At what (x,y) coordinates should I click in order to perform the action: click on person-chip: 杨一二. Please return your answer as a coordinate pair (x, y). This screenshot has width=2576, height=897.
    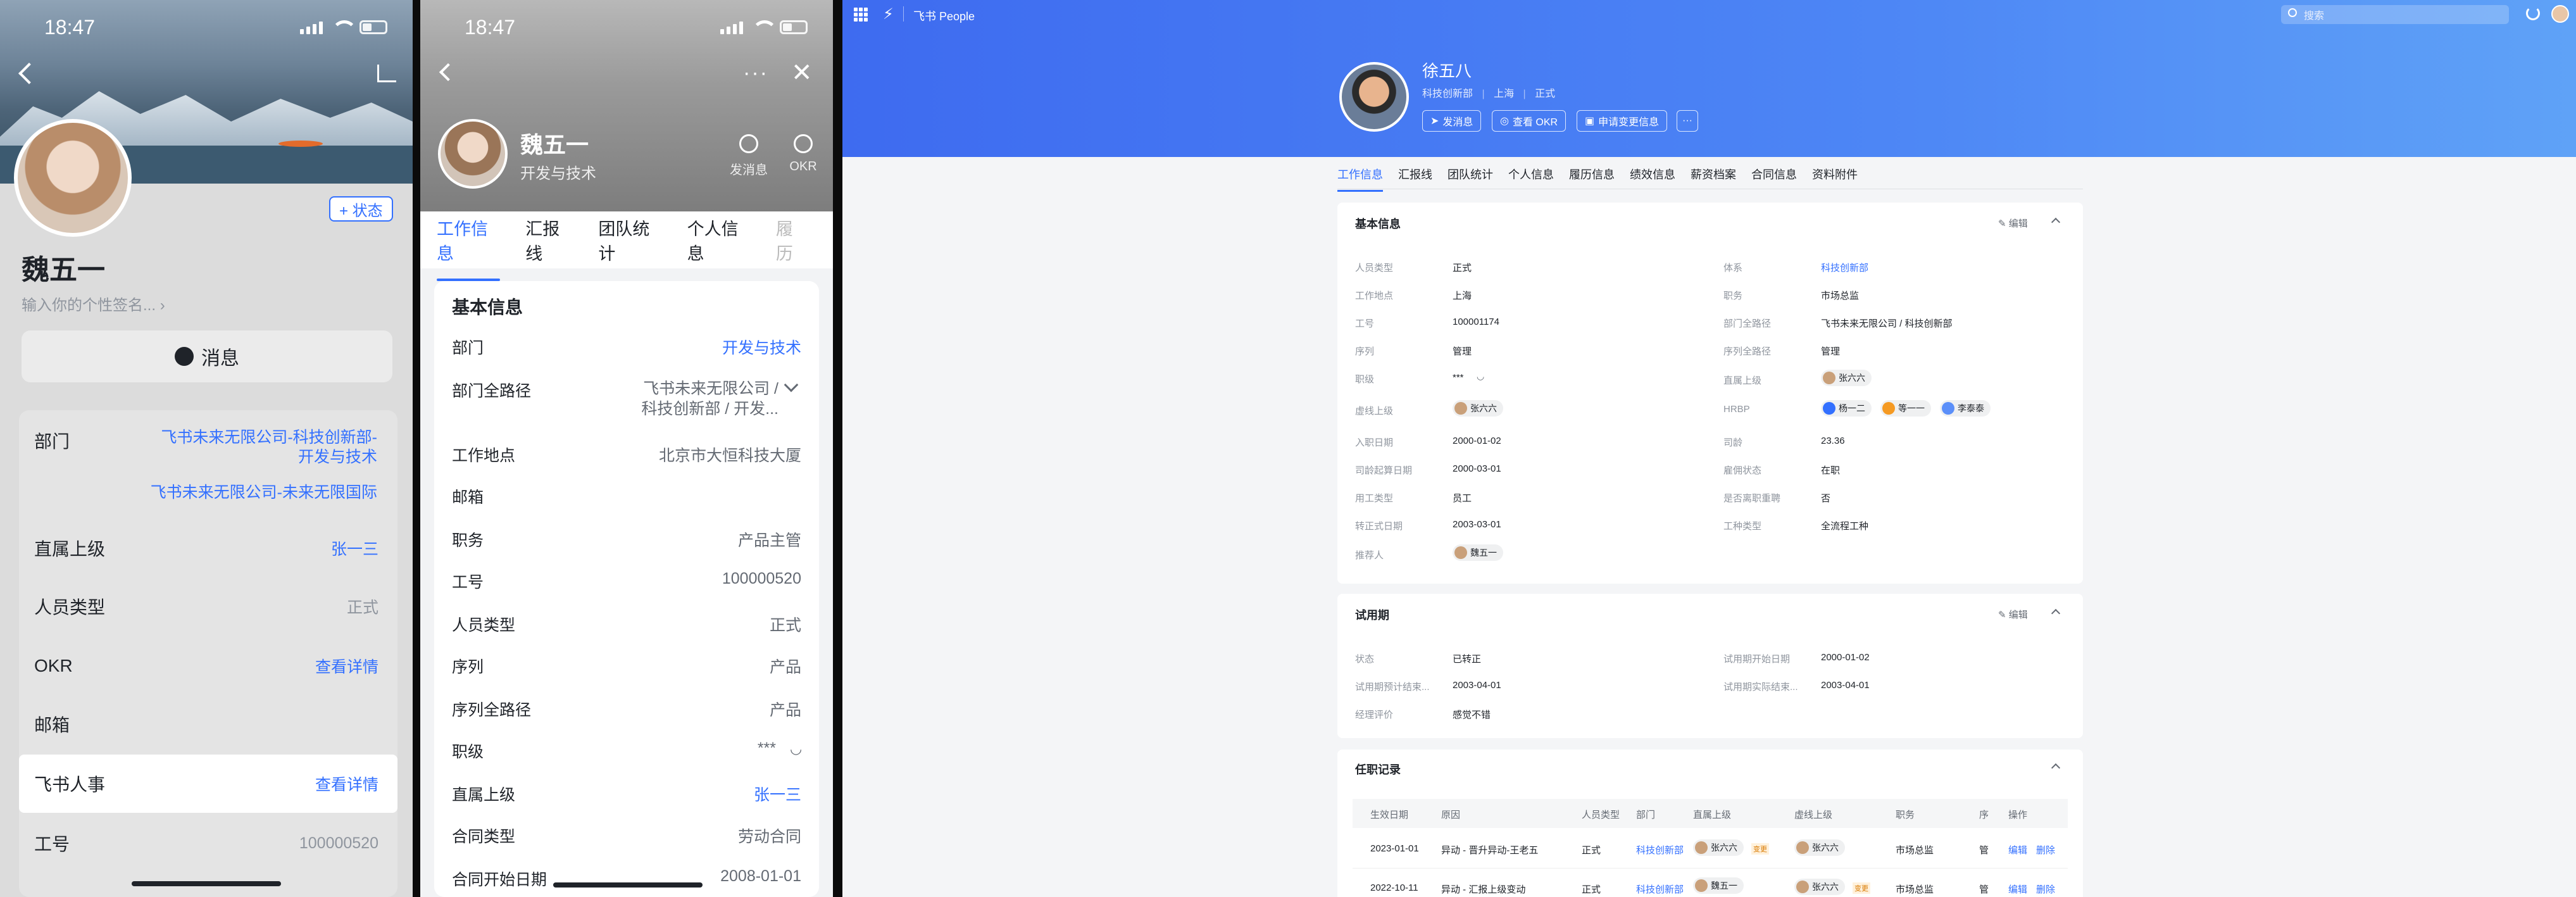
    Looking at the image, I should click on (1846, 408).